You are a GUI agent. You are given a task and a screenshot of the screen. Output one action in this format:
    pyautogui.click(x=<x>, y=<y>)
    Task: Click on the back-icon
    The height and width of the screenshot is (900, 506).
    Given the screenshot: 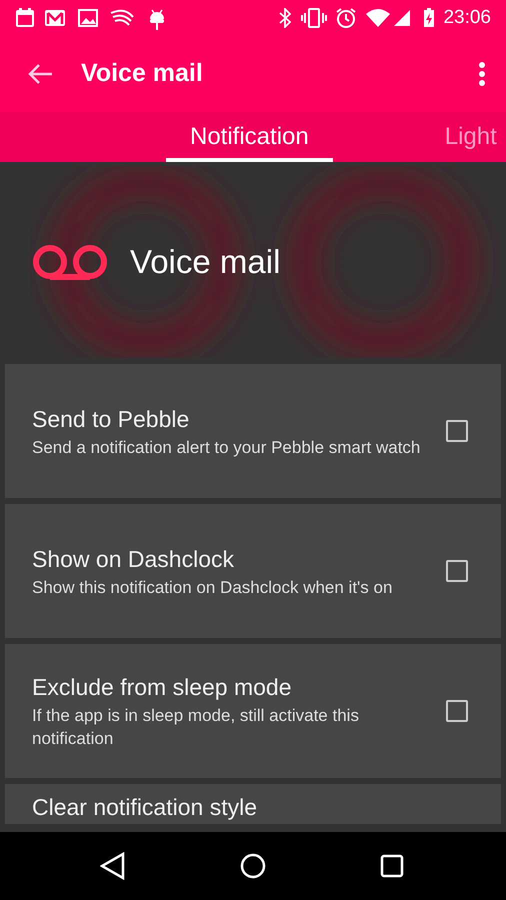 What is the action you would take?
    pyautogui.click(x=113, y=866)
    